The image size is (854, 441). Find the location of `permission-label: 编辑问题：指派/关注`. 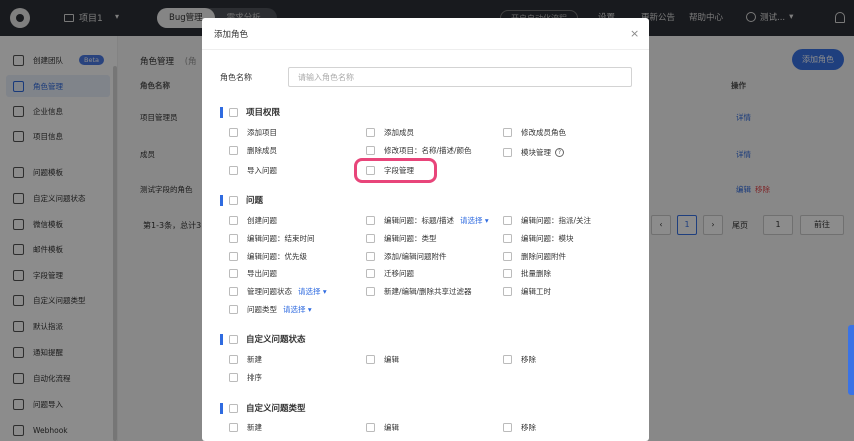

permission-label: 编辑问题：指派/关注 is located at coordinates (556, 220).